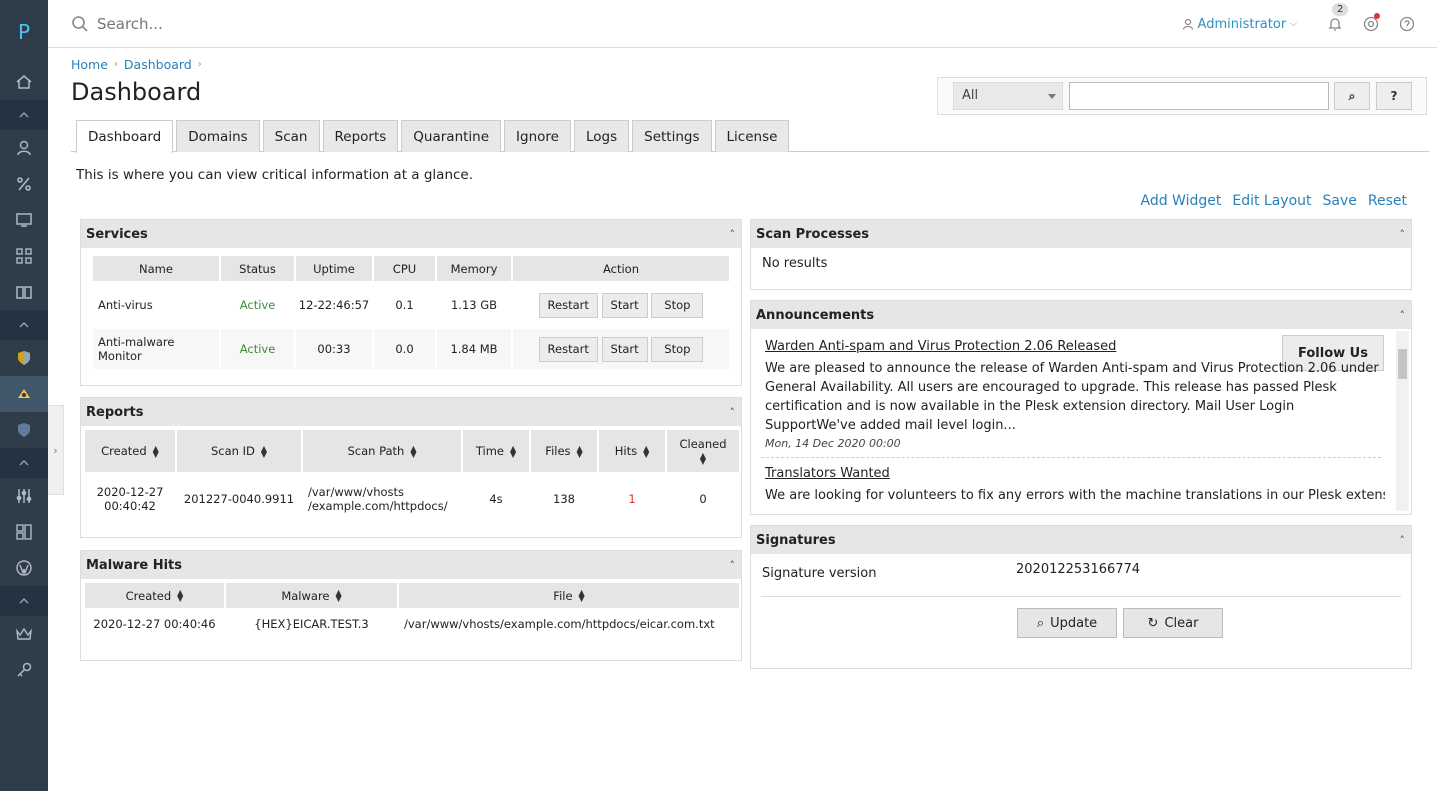 The height and width of the screenshot is (791, 1437). I want to click on tab-license: License, so click(752, 136).